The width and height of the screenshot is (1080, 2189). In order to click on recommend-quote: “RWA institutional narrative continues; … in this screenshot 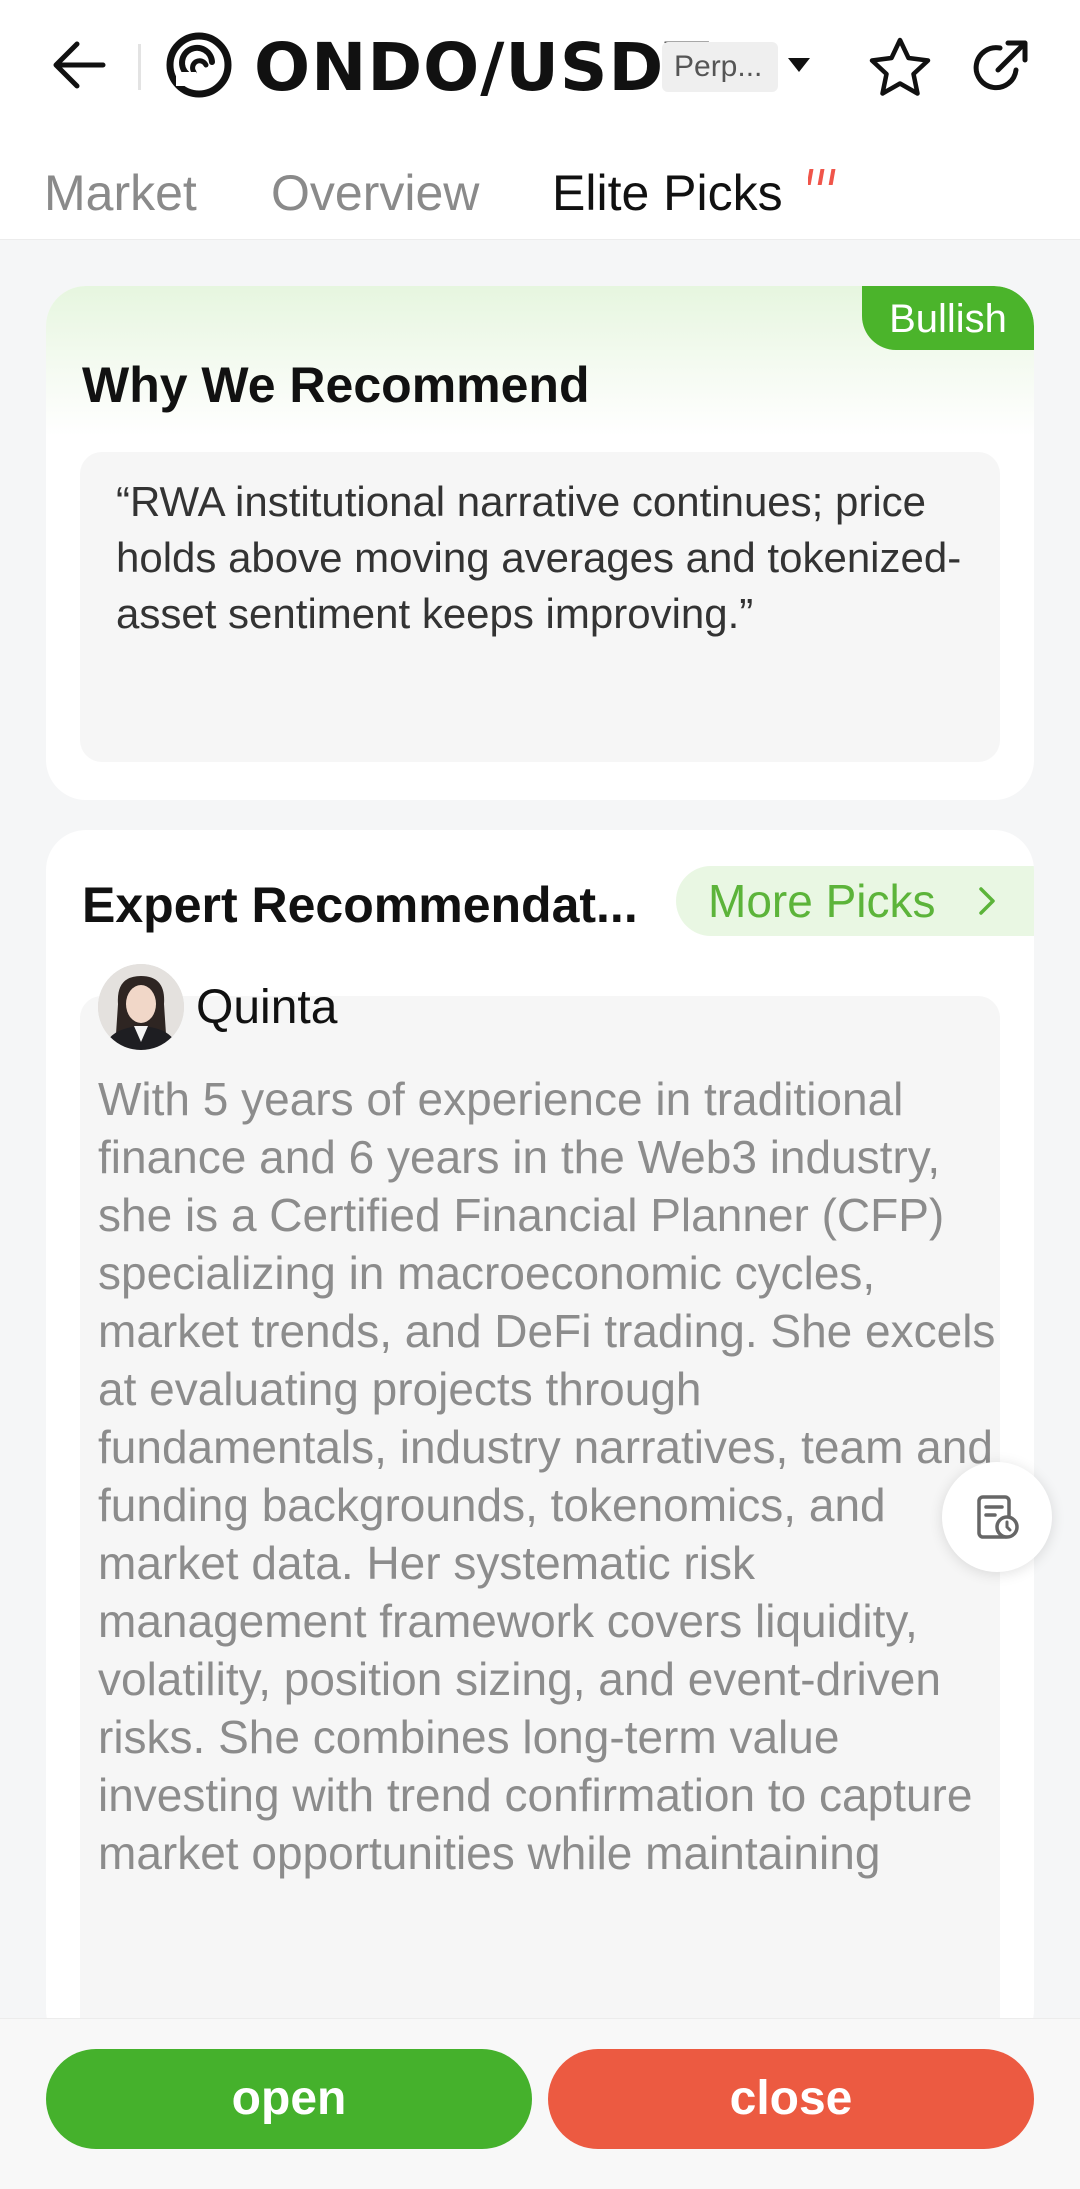, I will do `click(539, 557)`.